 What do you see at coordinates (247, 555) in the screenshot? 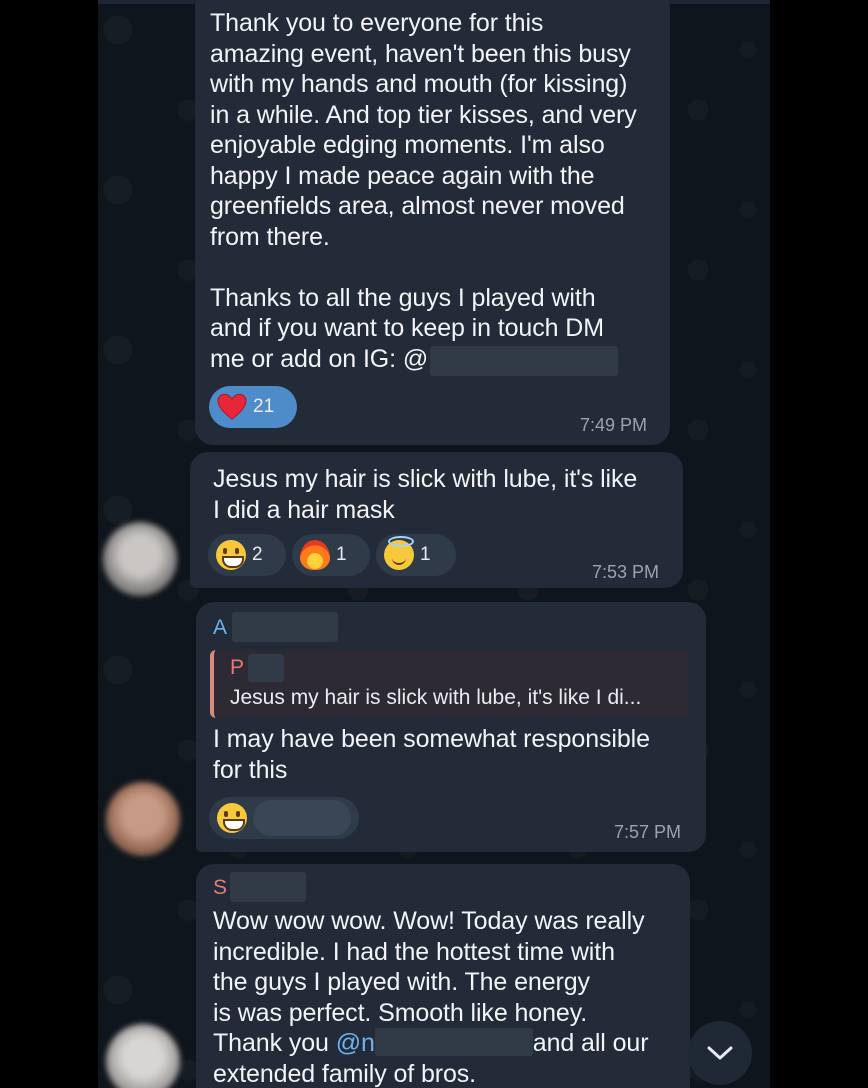
I see `reaction-grin: 2` at bounding box center [247, 555].